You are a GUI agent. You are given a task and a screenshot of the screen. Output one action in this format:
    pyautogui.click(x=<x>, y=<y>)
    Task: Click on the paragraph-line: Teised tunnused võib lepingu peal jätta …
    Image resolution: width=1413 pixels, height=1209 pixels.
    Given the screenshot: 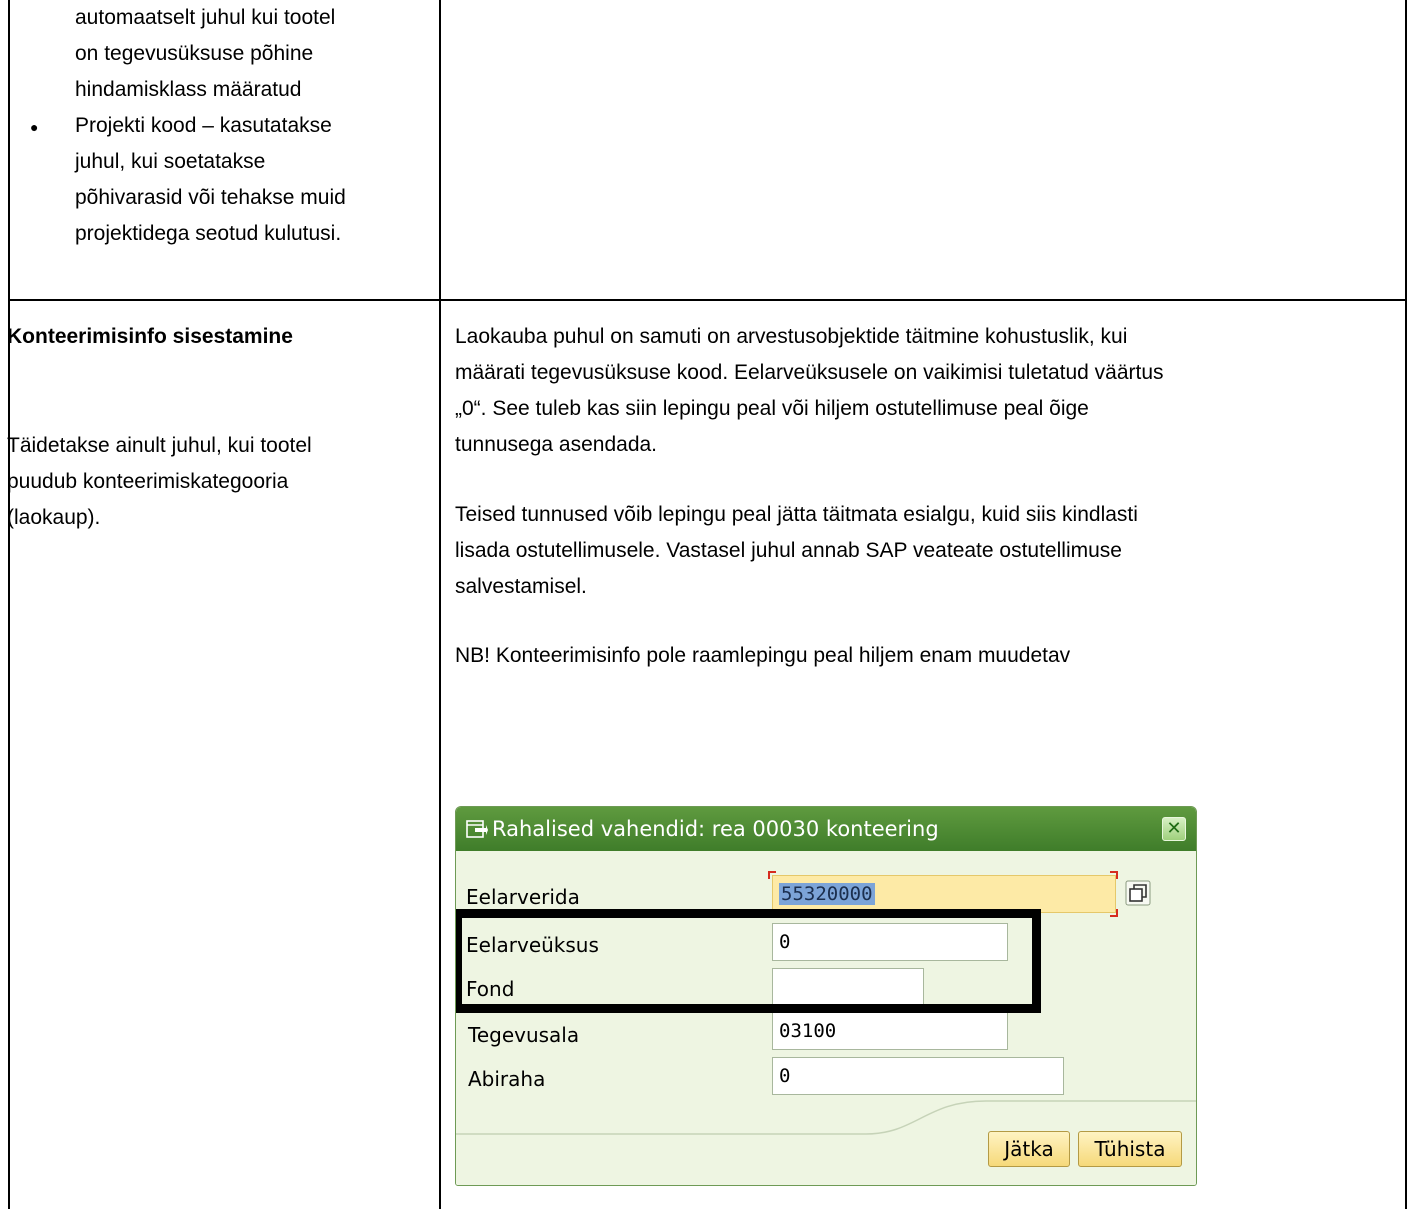 What is the action you would take?
    pyautogui.click(x=796, y=514)
    